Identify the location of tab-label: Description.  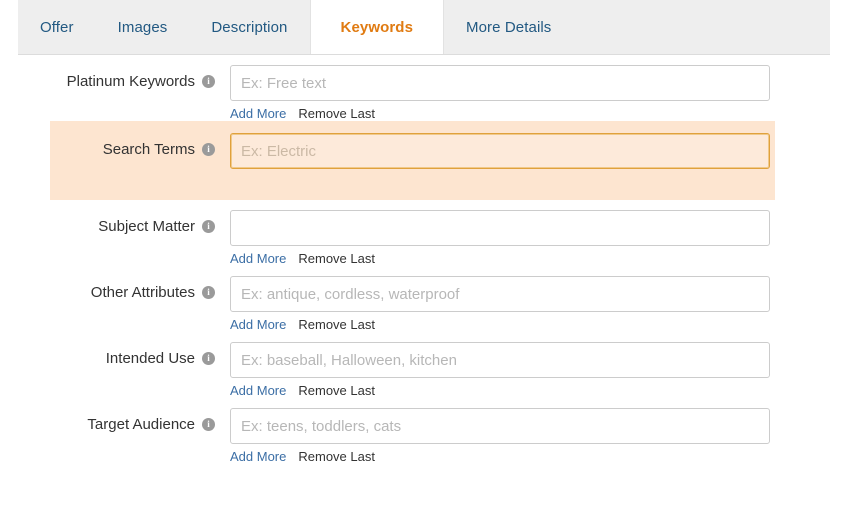
(249, 27).